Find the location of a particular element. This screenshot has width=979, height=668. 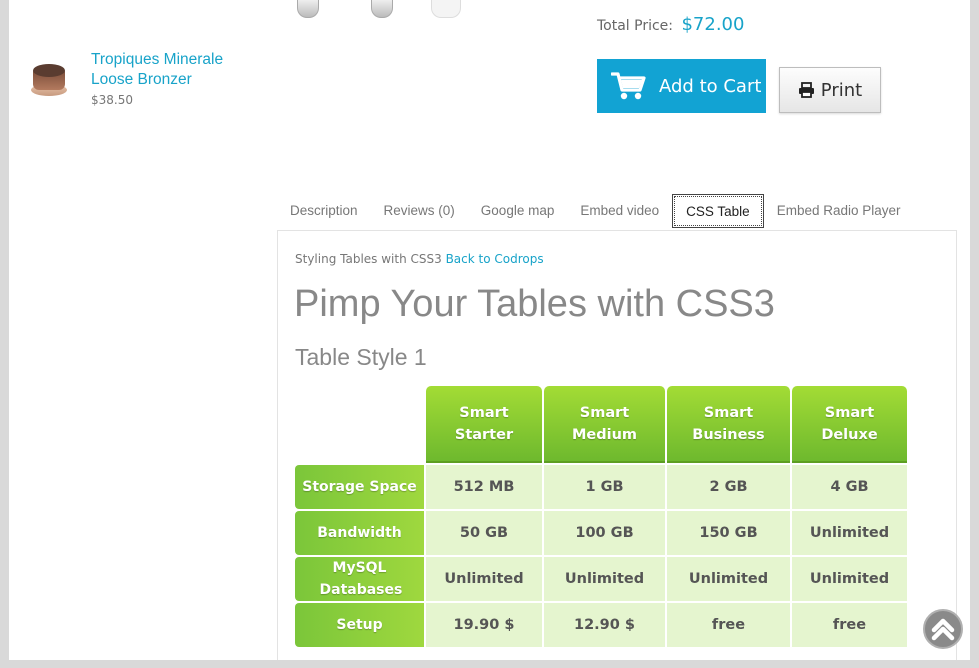

add-to-cart-label: Add to Cart is located at coordinates (710, 86).